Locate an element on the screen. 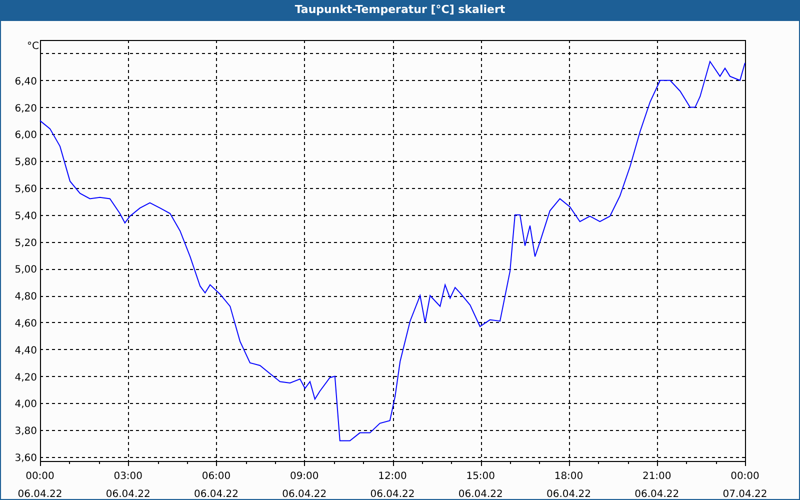 The width and height of the screenshot is (800, 500). x-axis-tick-label: 15:00 is located at coordinates (481, 476).